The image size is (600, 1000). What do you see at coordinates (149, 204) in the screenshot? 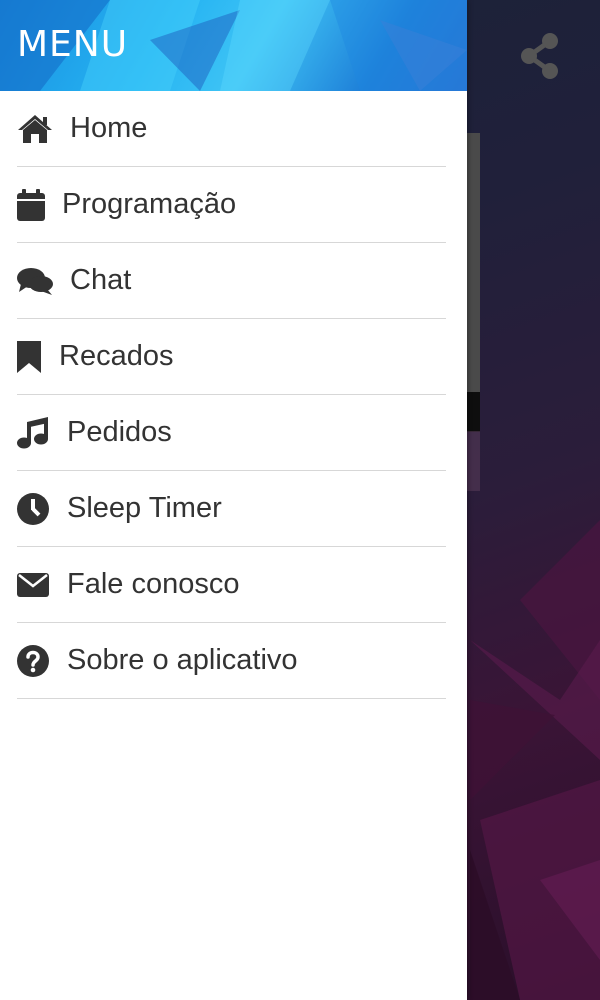
I see `menu-item-label: Programação` at bounding box center [149, 204].